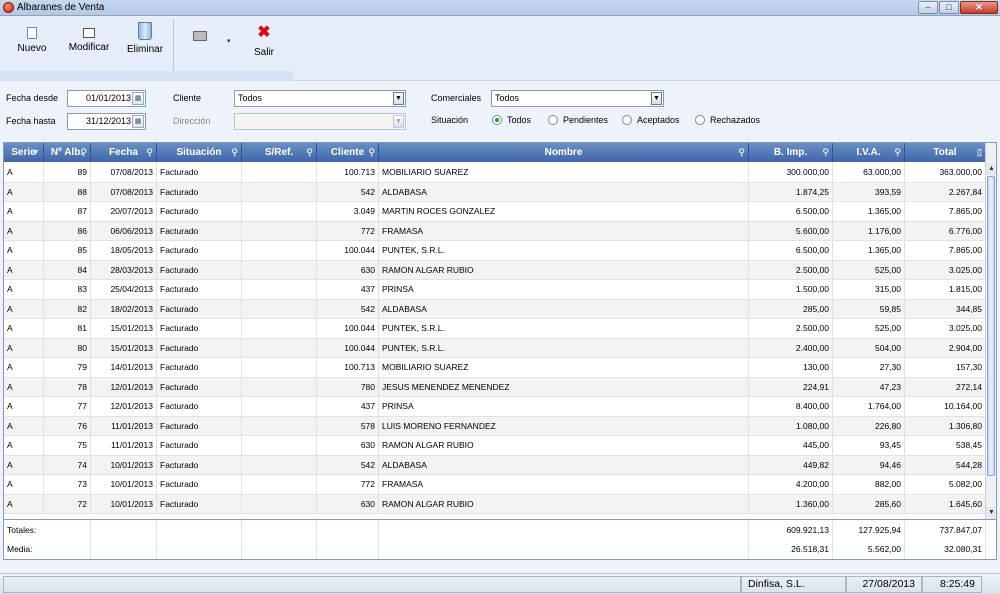 The height and width of the screenshot is (594, 1000). What do you see at coordinates (200, 47) in the screenshot?
I see `print-button` at bounding box center [200, 47].